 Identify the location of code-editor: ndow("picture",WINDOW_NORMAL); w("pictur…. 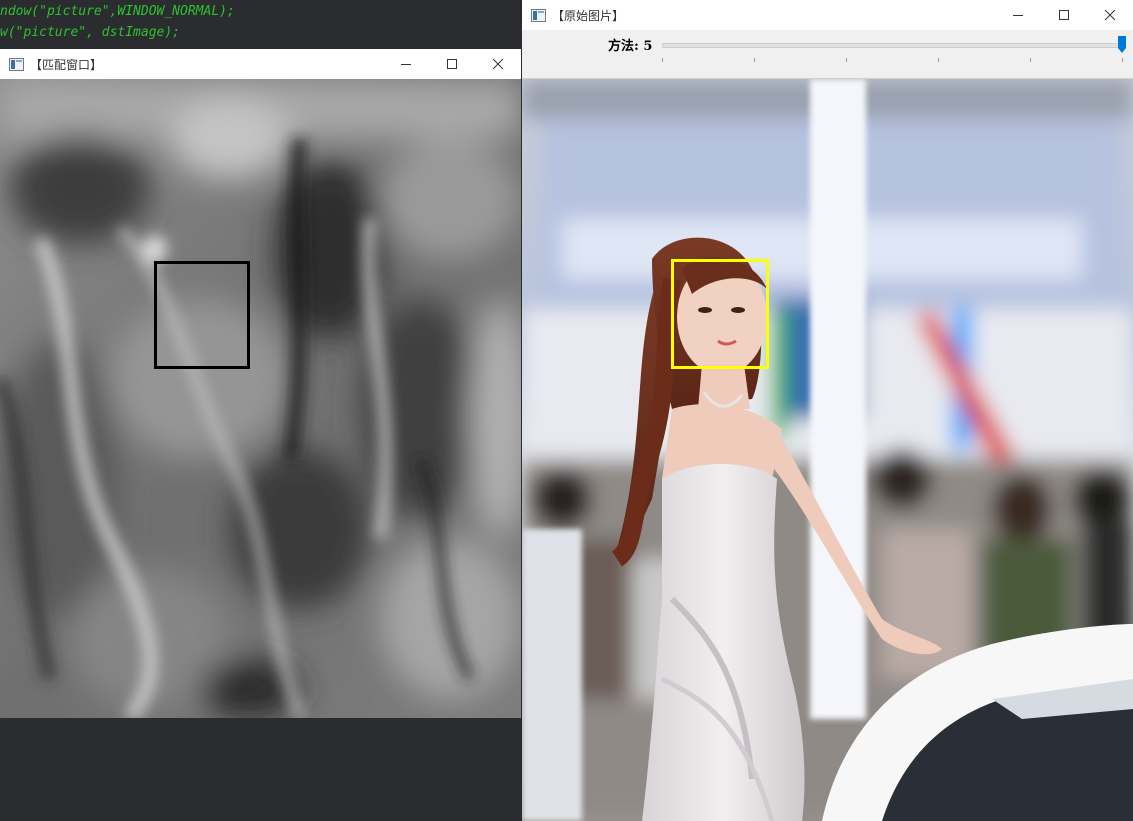
(260, 25).